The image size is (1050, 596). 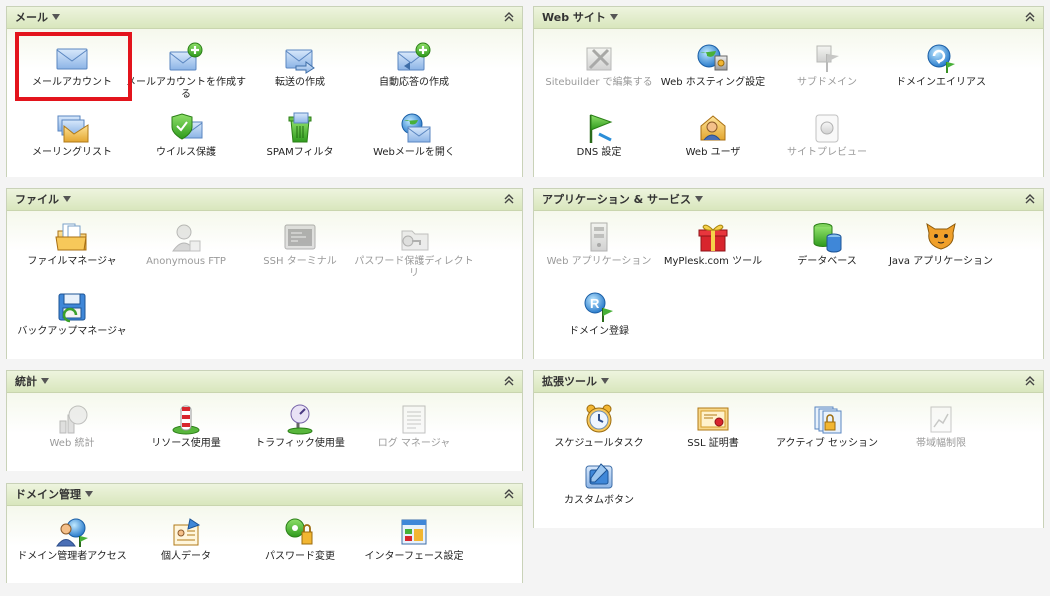 What do you see at coordinates (599, 500) in the screenshot?
I see `tile-label: カスタムボタン` at bounding box center [599, 500].